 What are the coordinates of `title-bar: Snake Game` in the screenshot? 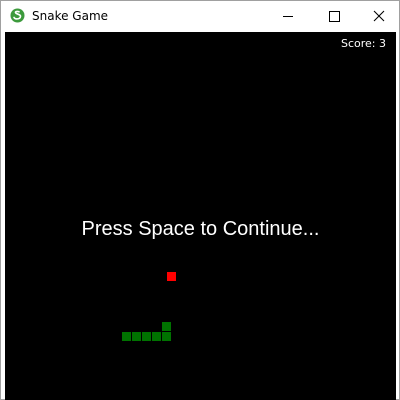 It's located at (200, 16).